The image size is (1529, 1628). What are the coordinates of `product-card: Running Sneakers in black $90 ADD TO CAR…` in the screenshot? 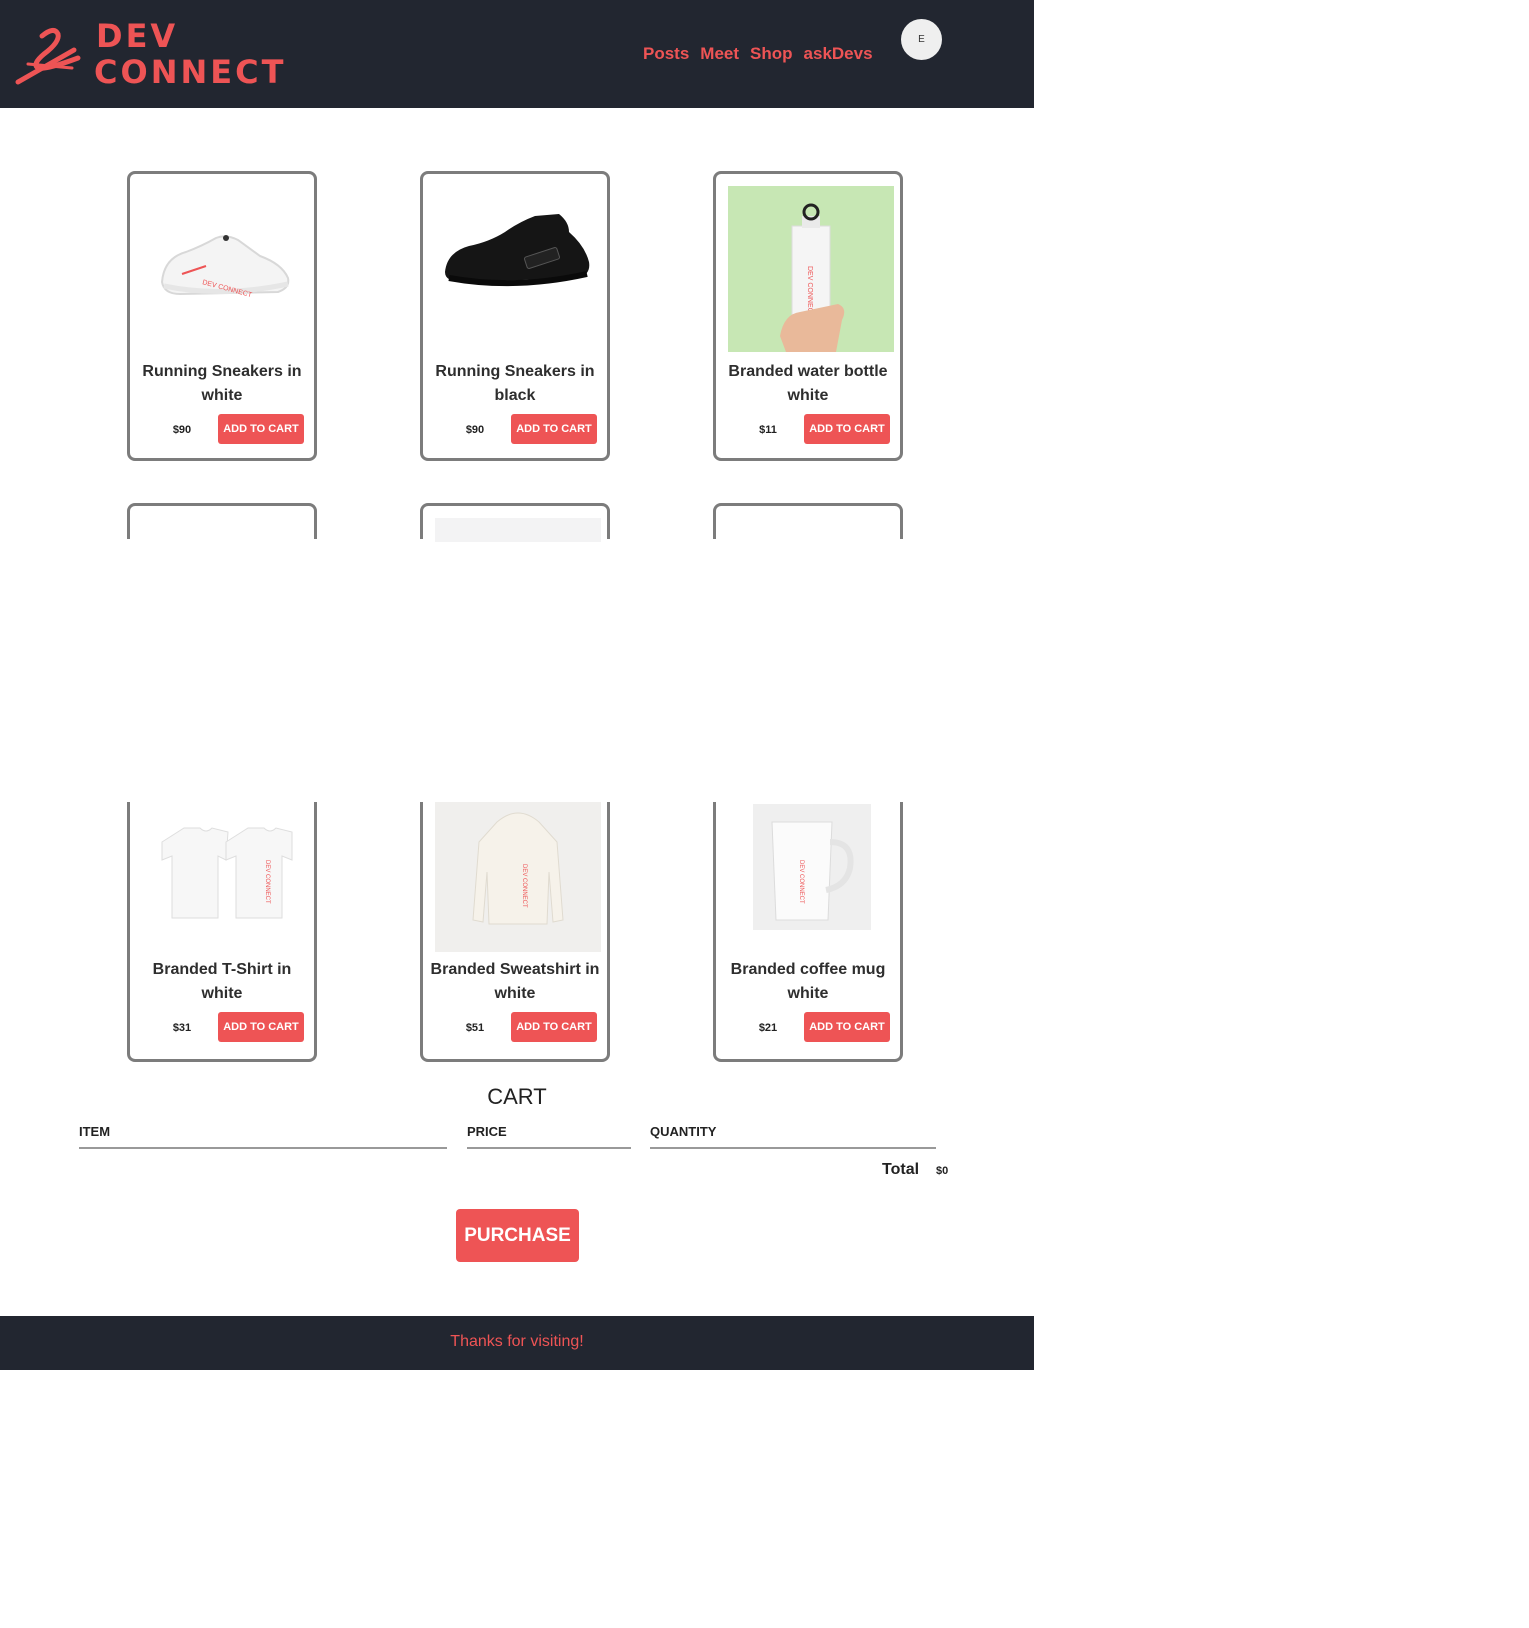 It's located at (515, 316).